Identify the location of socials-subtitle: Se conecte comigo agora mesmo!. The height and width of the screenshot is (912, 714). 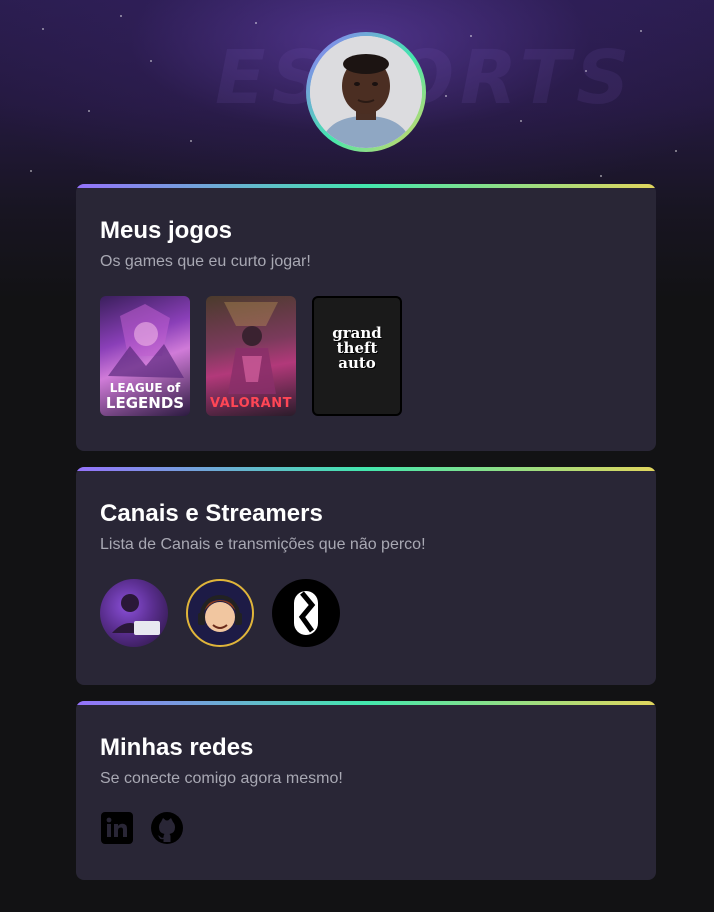
(221, 778).